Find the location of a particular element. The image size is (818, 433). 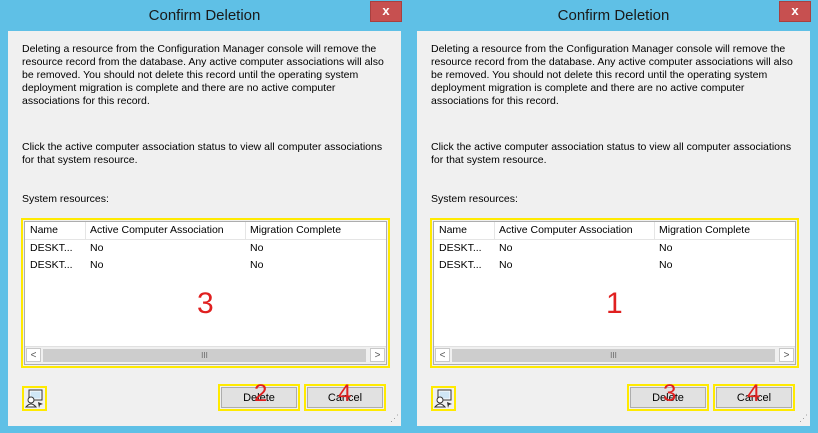

delete-button: Delete 2 is located at coordinates (259, 395).